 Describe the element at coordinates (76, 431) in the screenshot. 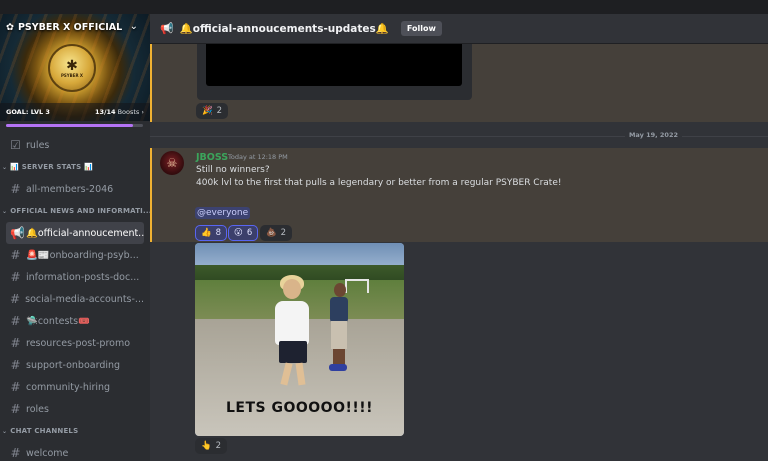

I see `channel-category: ⌄ CHAT CHANNELS` at that location.